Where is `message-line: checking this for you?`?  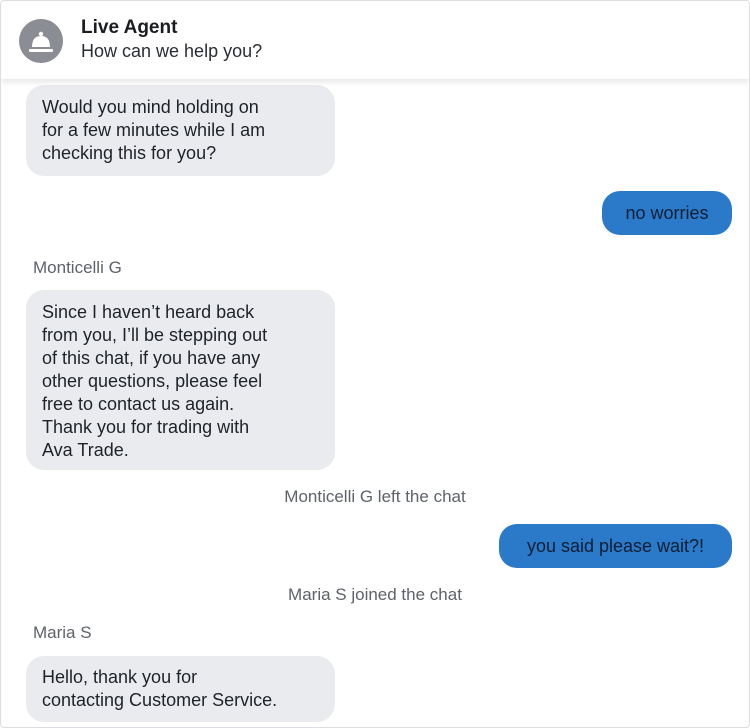
message-line: checking this for you? is located at coordinates (129, 153).